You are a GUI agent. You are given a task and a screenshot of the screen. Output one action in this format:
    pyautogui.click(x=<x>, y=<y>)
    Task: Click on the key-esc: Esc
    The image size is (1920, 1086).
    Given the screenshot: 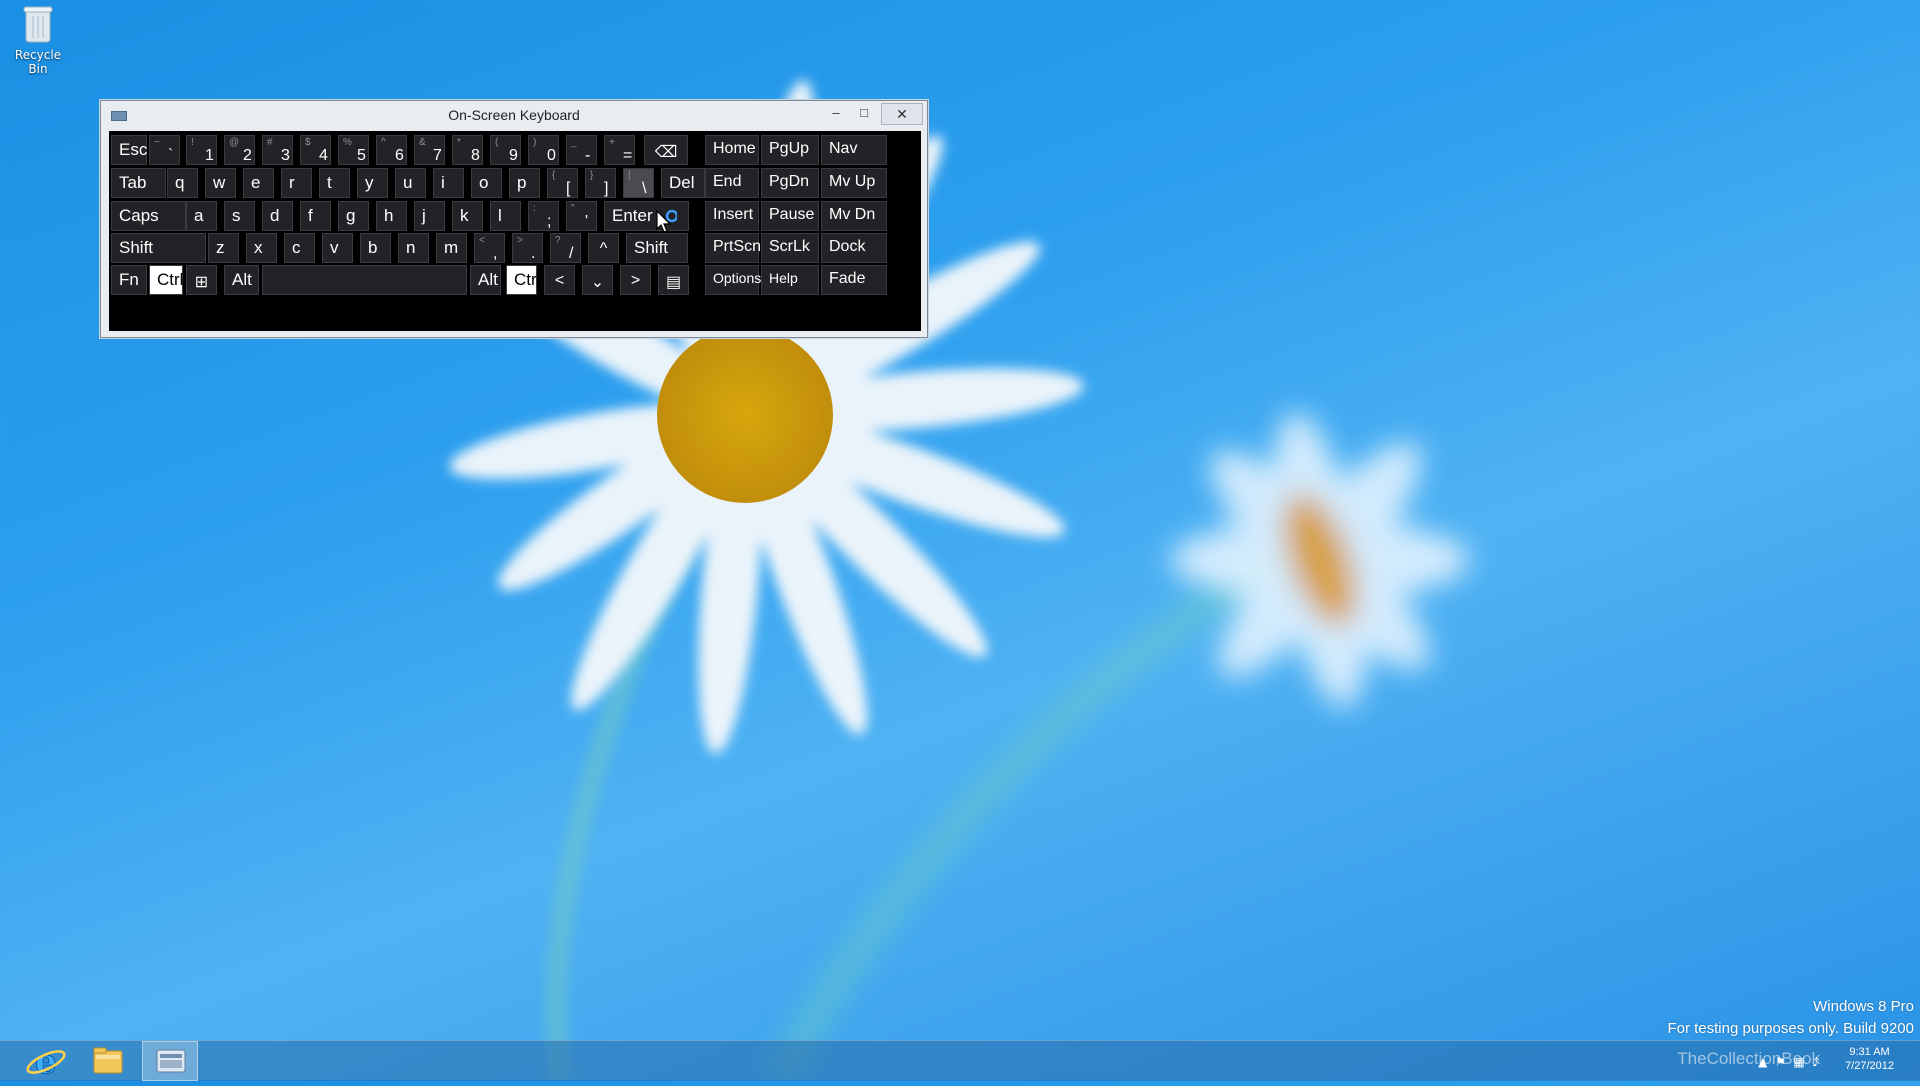 What is the action you would take?
    pyautogui.click(x=129, y=150)
    